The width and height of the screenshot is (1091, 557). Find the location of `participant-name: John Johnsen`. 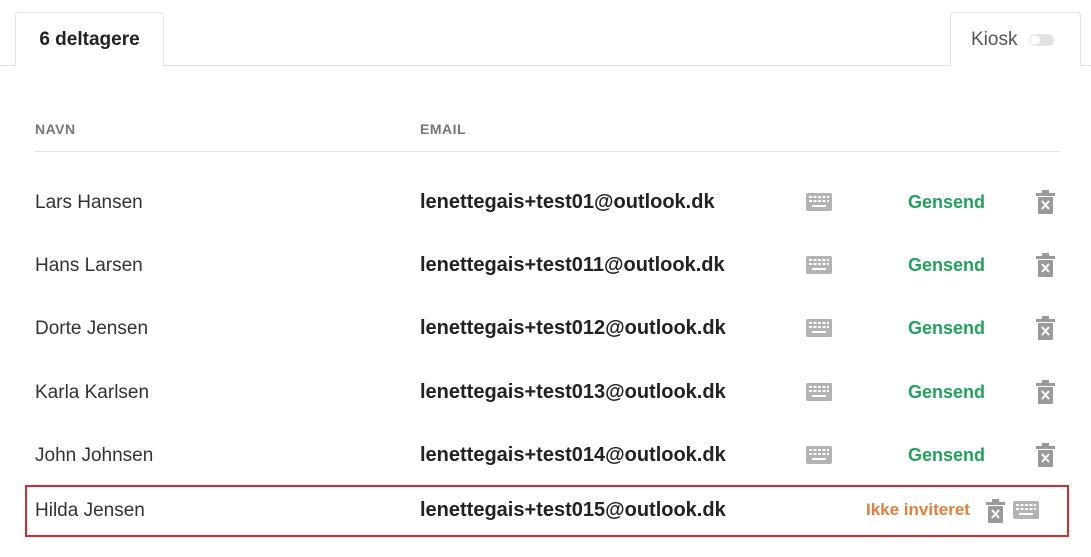

participant-name: John Johnsen is located at coordinates (94, 455).